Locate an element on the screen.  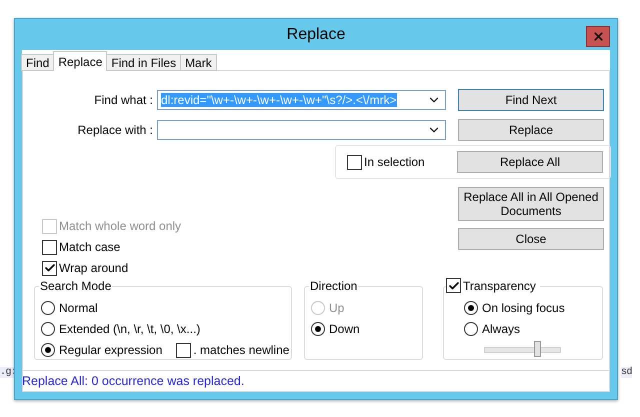
checkbox-label: . matches newline is located at coordinates (241, 350).